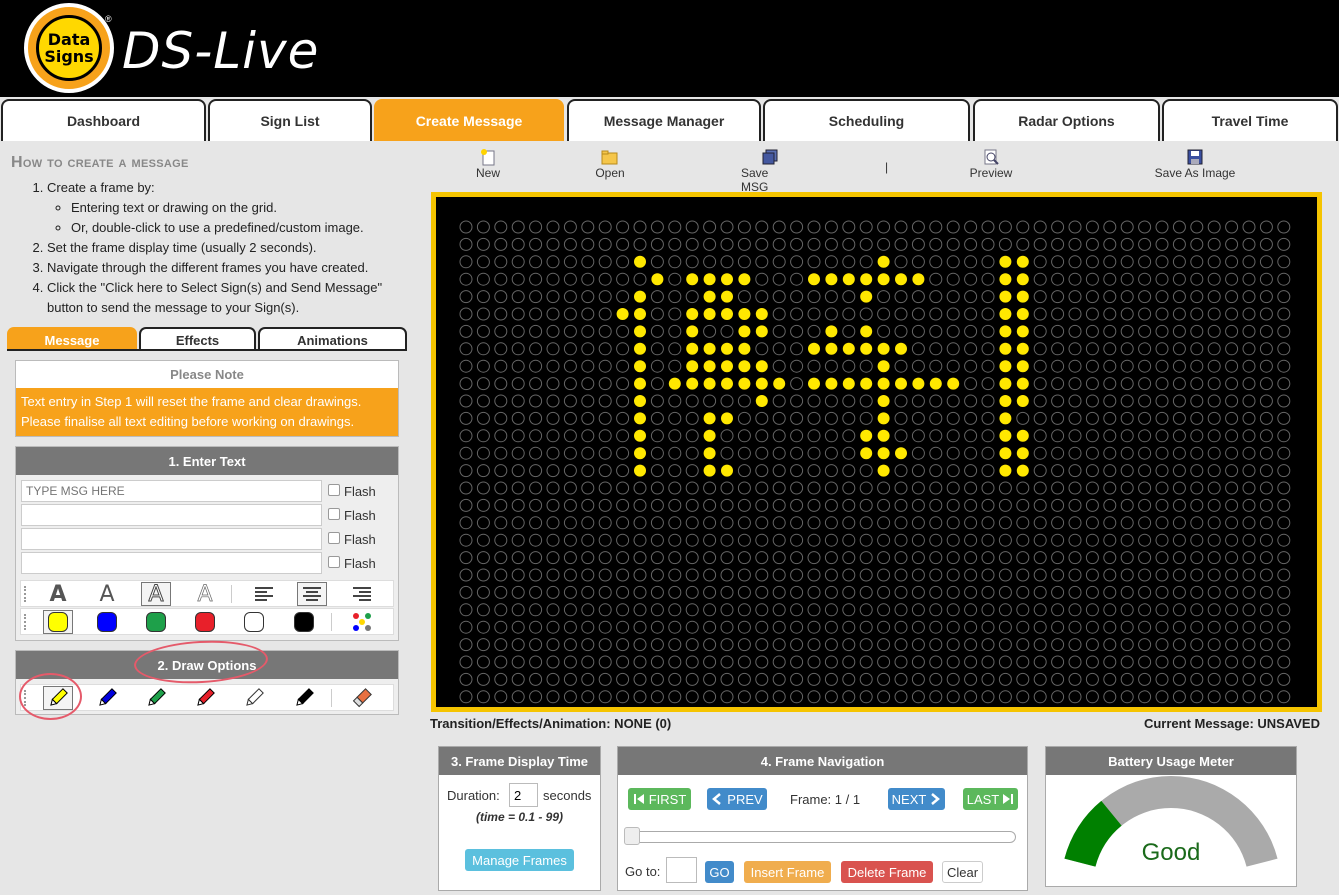  I want to click on color-blue-button, so click(107, 622).